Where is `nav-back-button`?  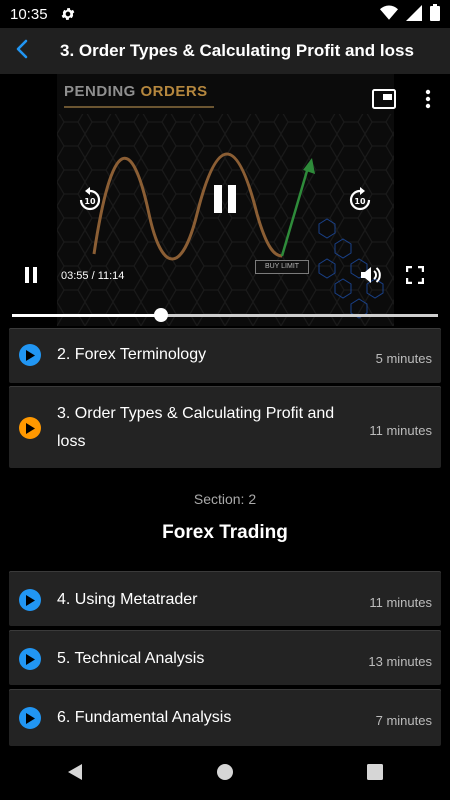 nav-back-button is located at coordinates (75, 774).